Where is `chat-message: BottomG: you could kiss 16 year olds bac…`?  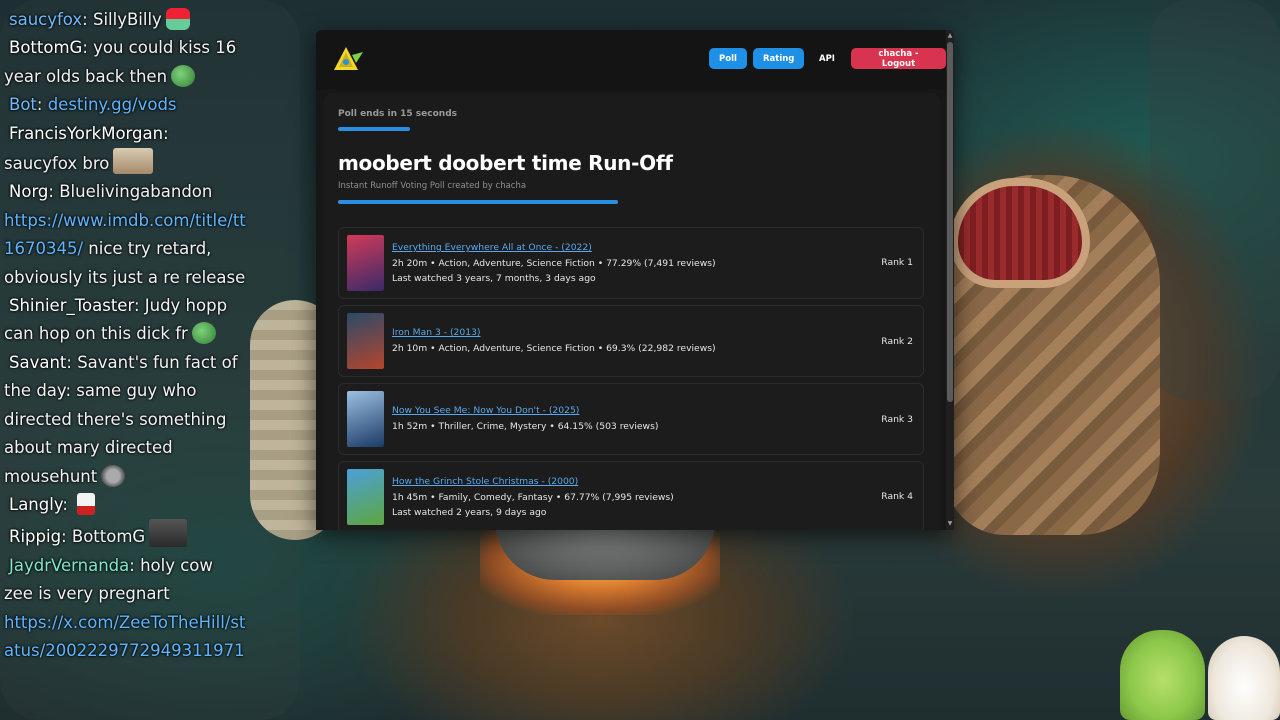
chat-message: BottomG: you could kiss 16 year olds bac… is located at coordinates (120, 62).